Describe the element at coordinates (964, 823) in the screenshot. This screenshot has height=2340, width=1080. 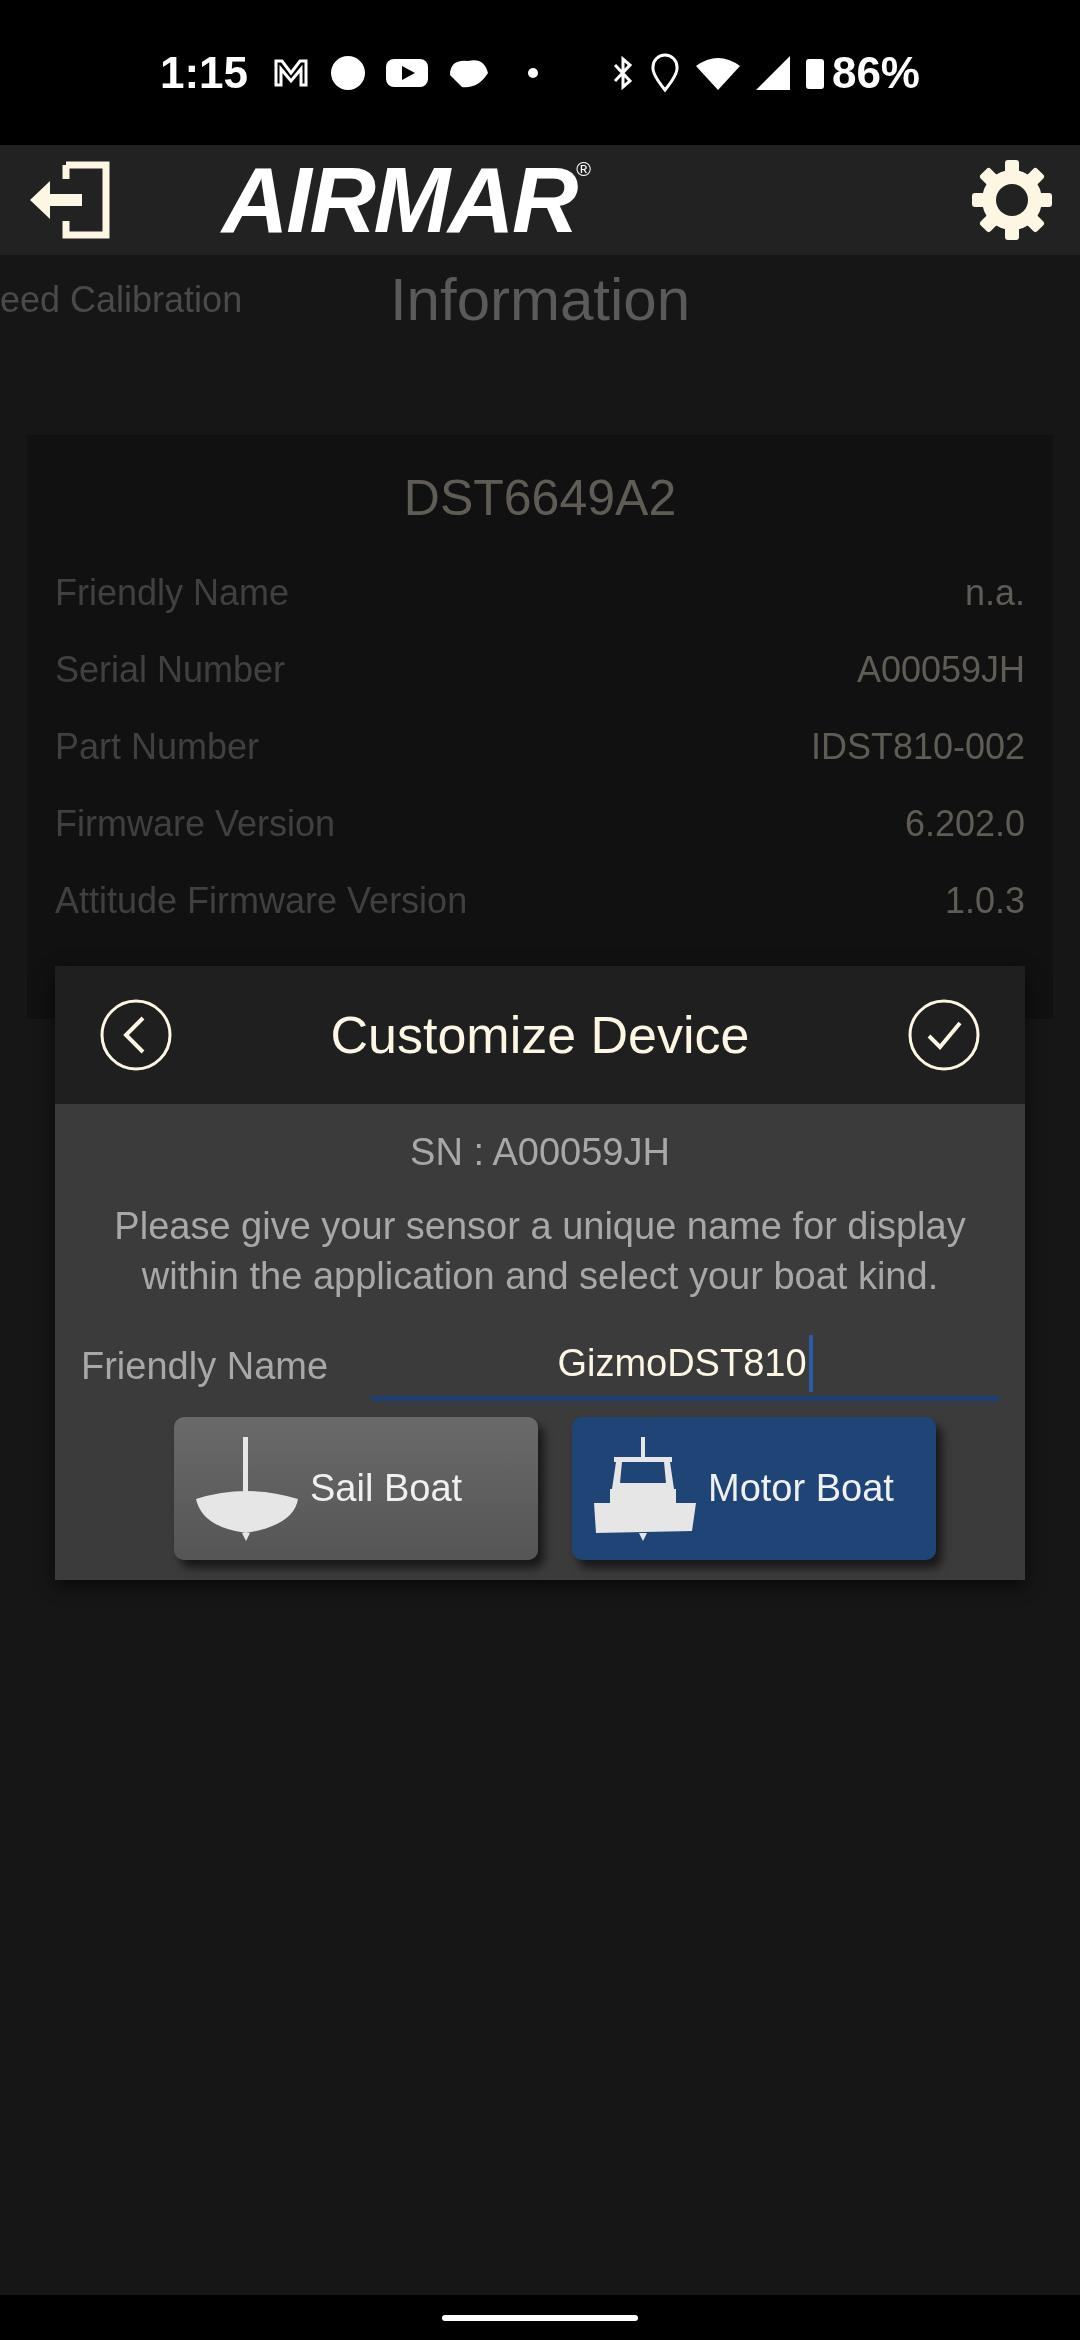
I see `info-value: 6.202.0` at that location.